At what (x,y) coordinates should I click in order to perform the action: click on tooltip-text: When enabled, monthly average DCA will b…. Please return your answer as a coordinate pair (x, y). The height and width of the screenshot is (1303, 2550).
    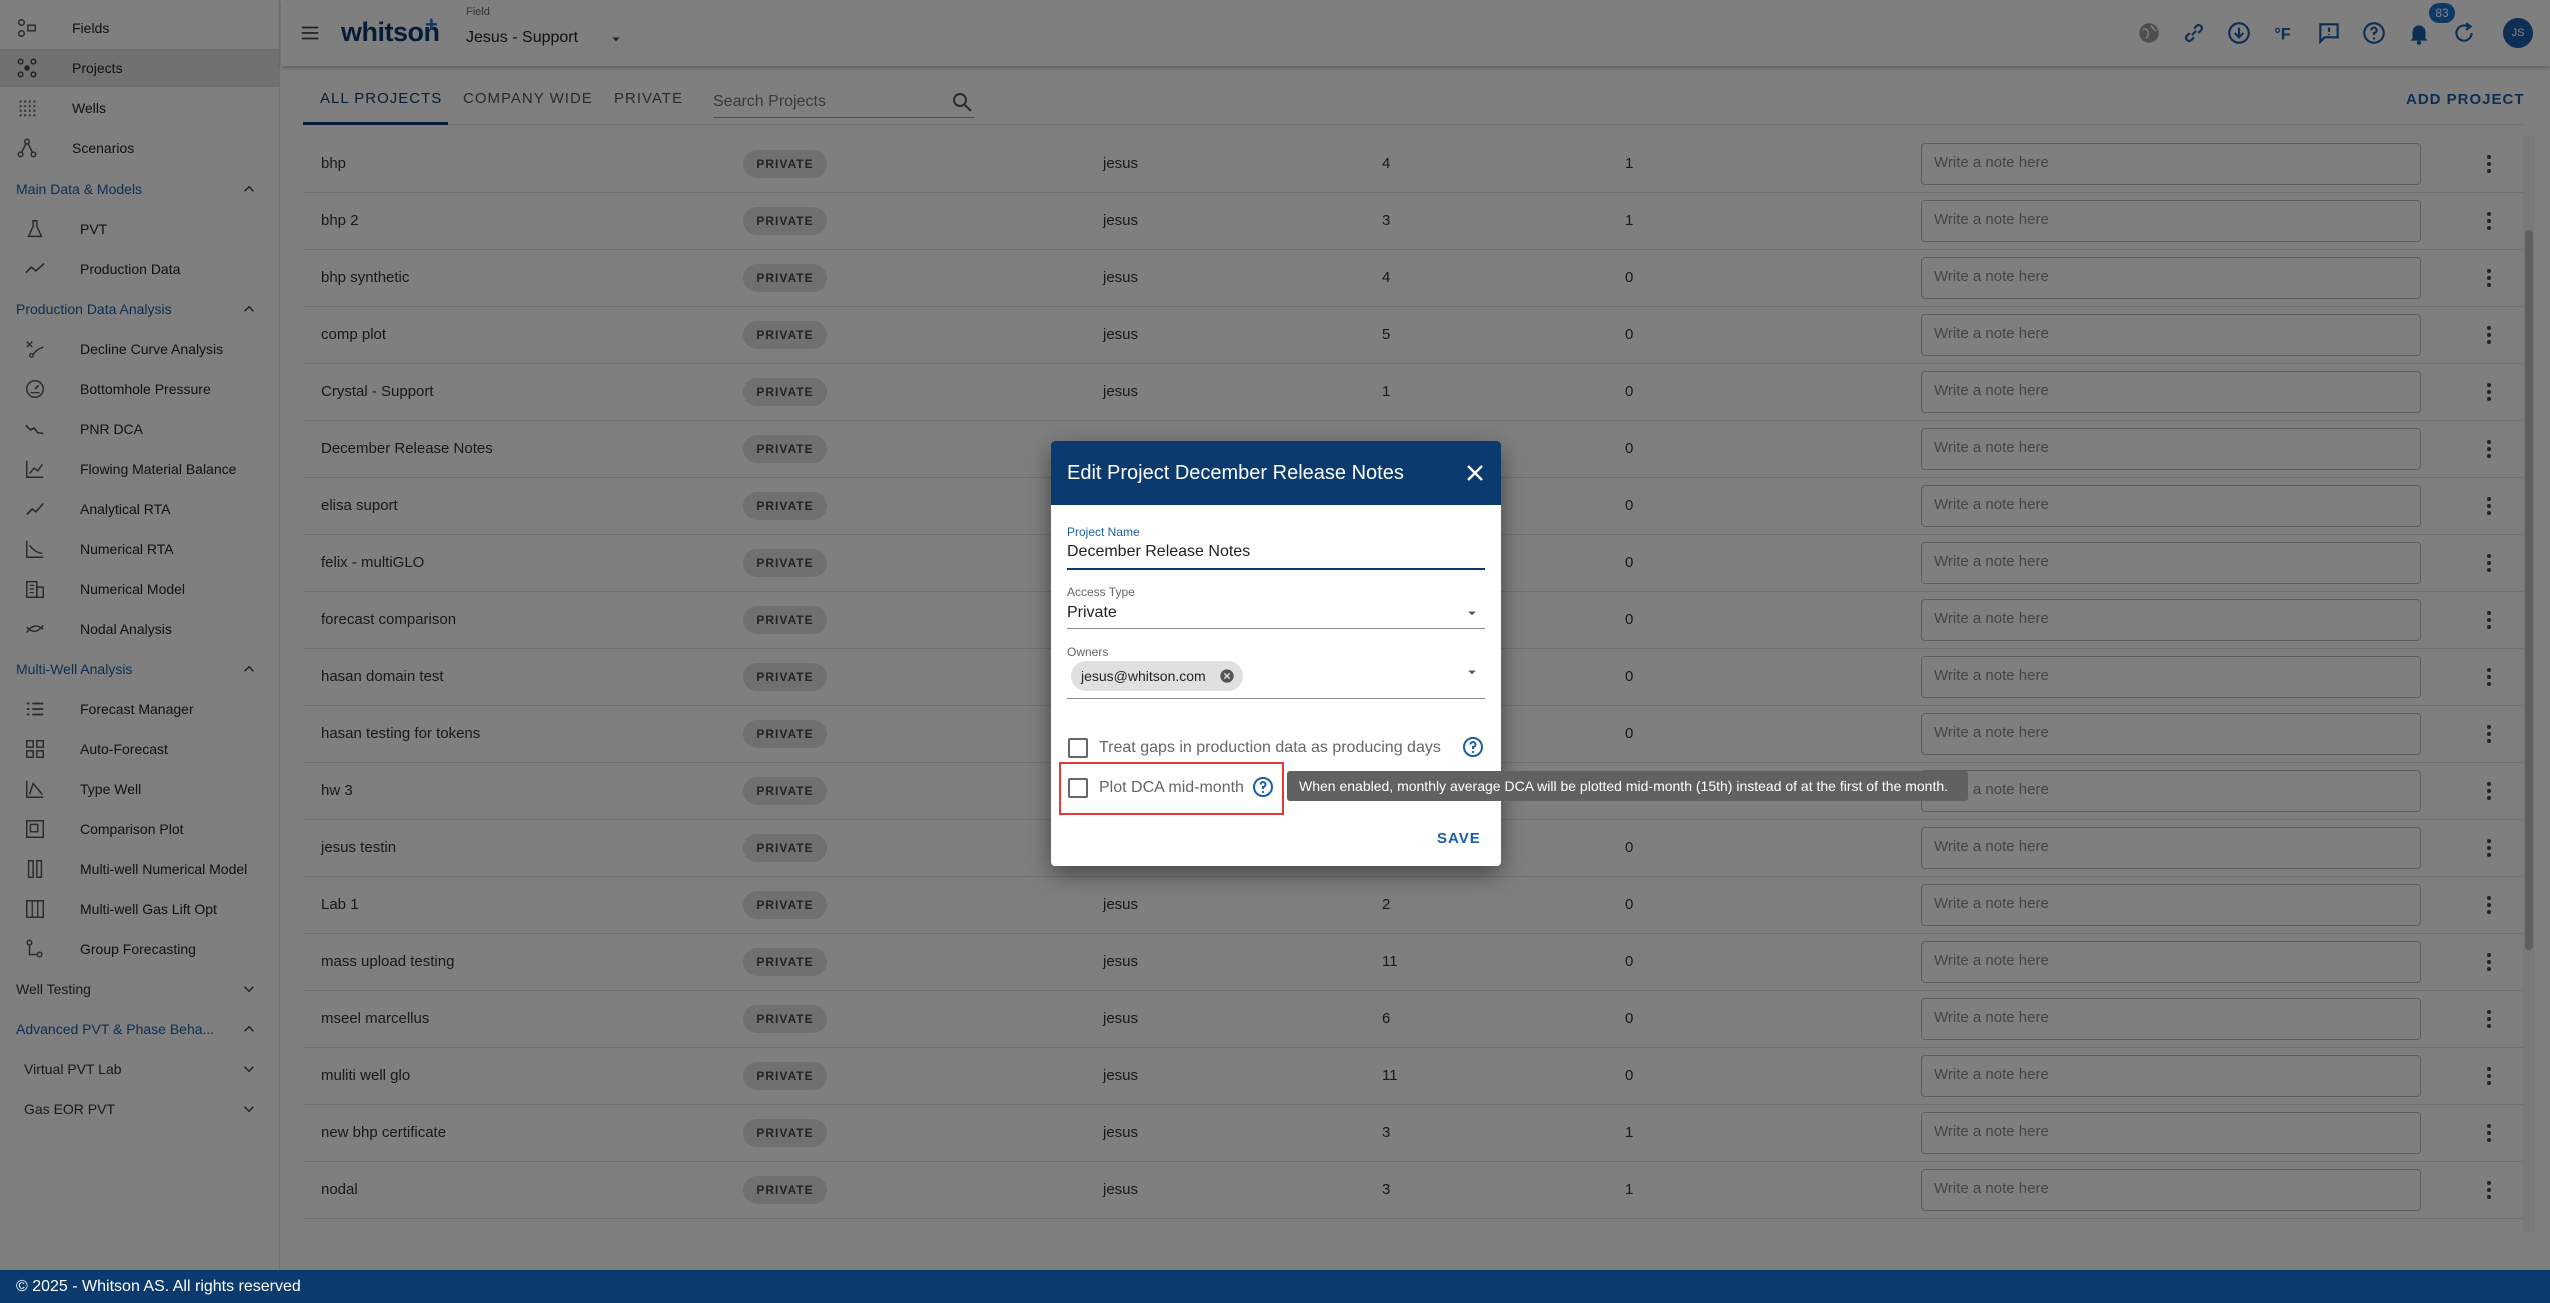
    Looking at the image, I should click on (1624, 786).